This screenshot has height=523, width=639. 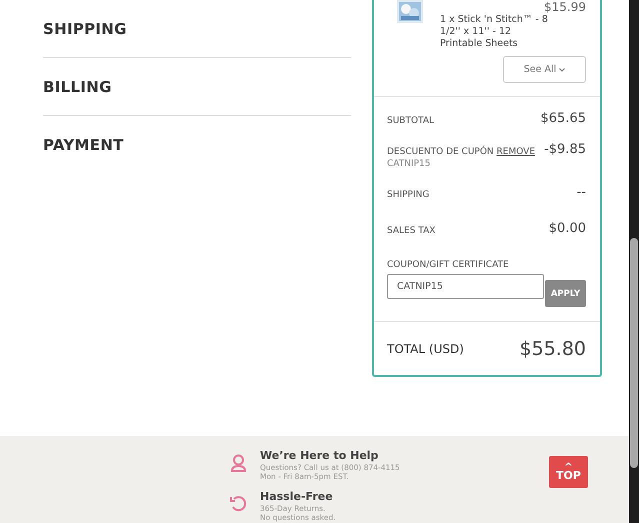 I want to click on section-heading: BILLING, so click(x=77, y=87).